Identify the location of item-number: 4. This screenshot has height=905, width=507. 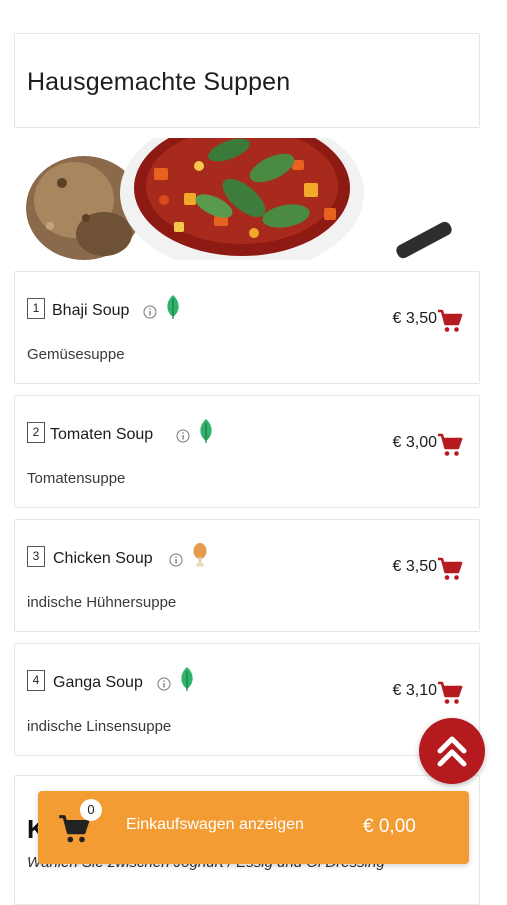
(36, 680).